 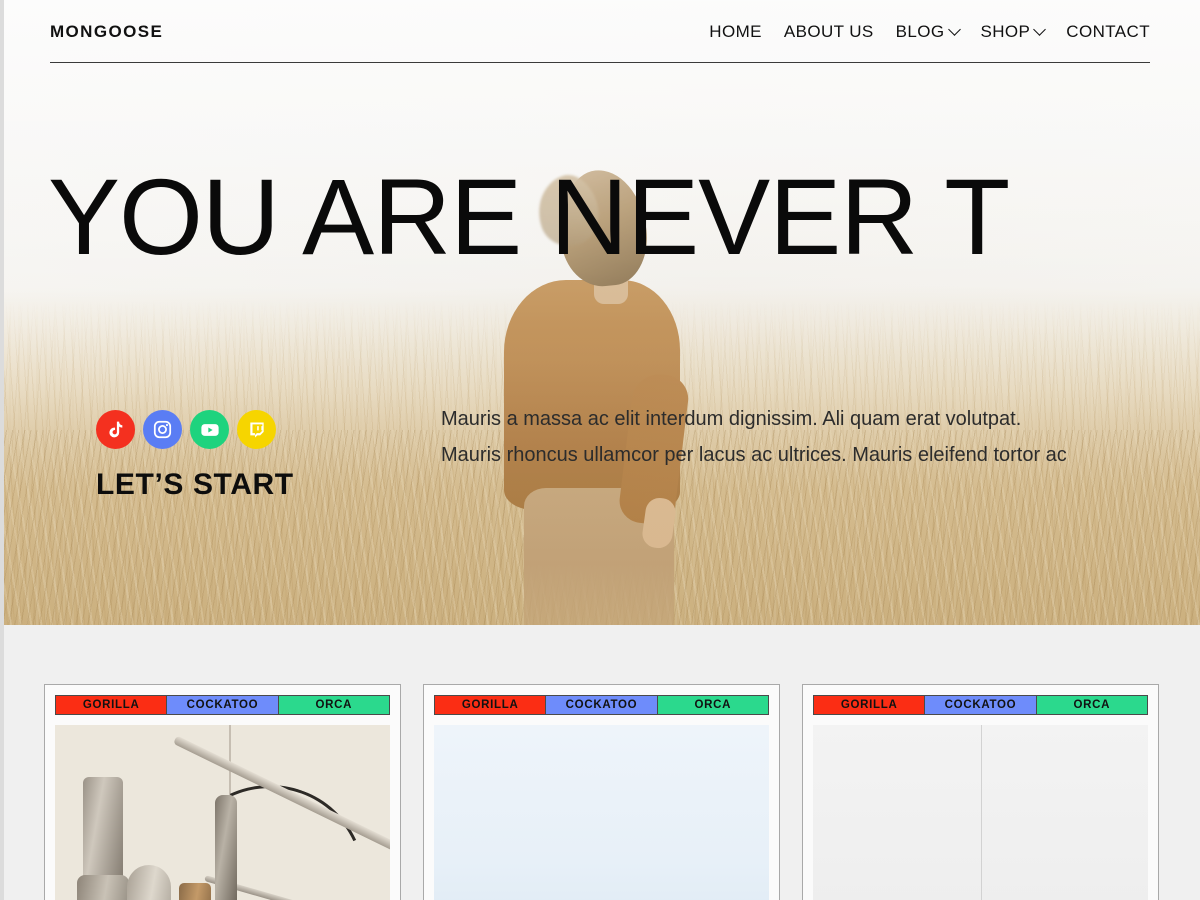 I want to click on nav-label: ABOUT US, so click(x=828, y=31).